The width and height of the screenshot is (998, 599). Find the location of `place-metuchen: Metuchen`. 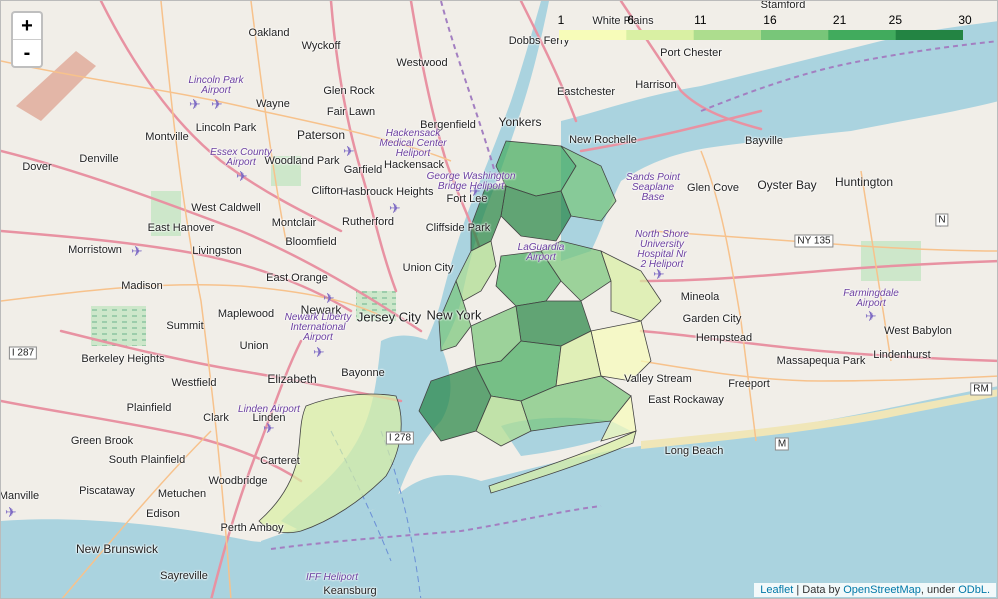

place-metuchen: Metuchen is located at coordinates (182, 494).